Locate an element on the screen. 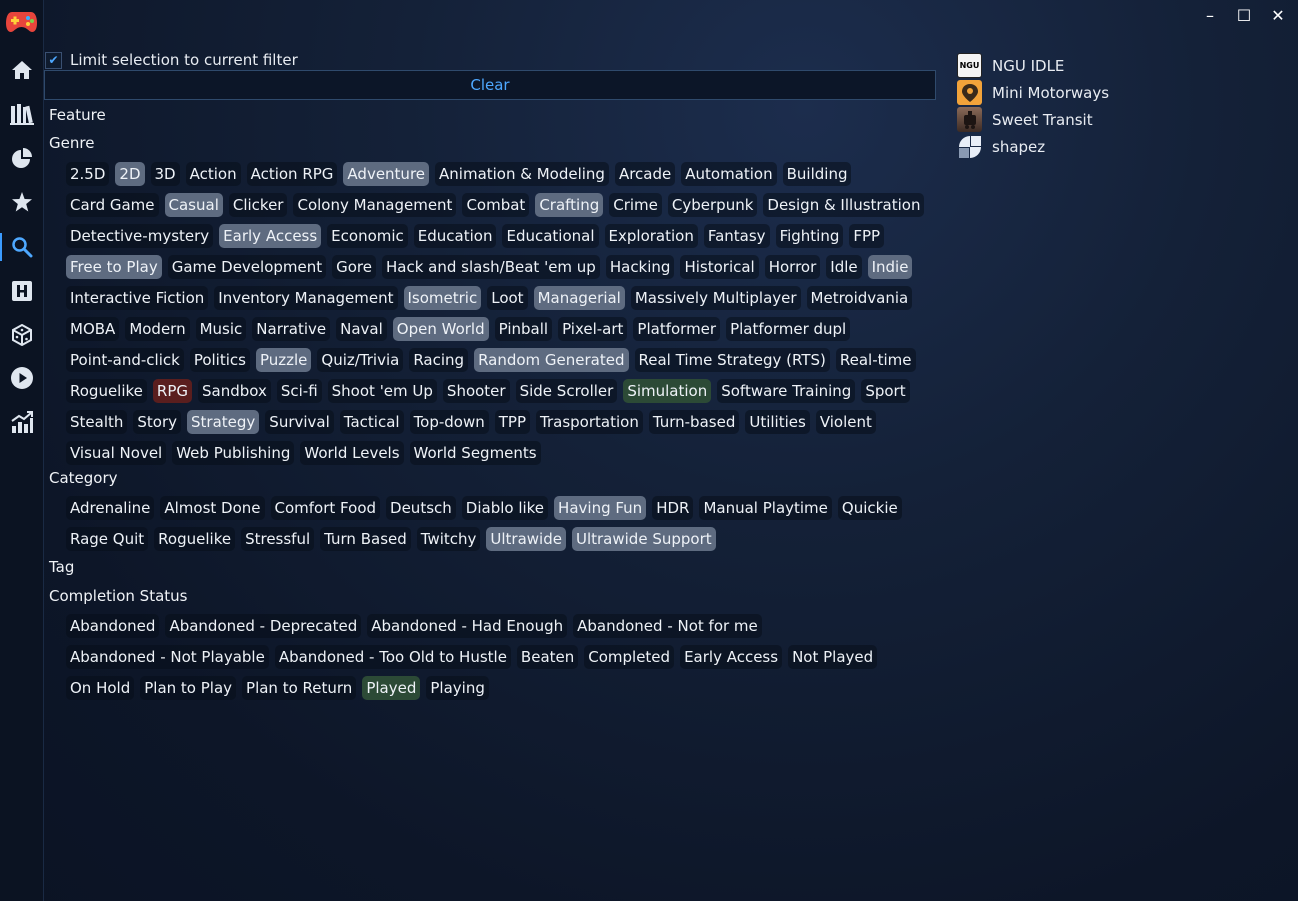  filter-chip: Side Scroller is located at coordinates (566, 391).